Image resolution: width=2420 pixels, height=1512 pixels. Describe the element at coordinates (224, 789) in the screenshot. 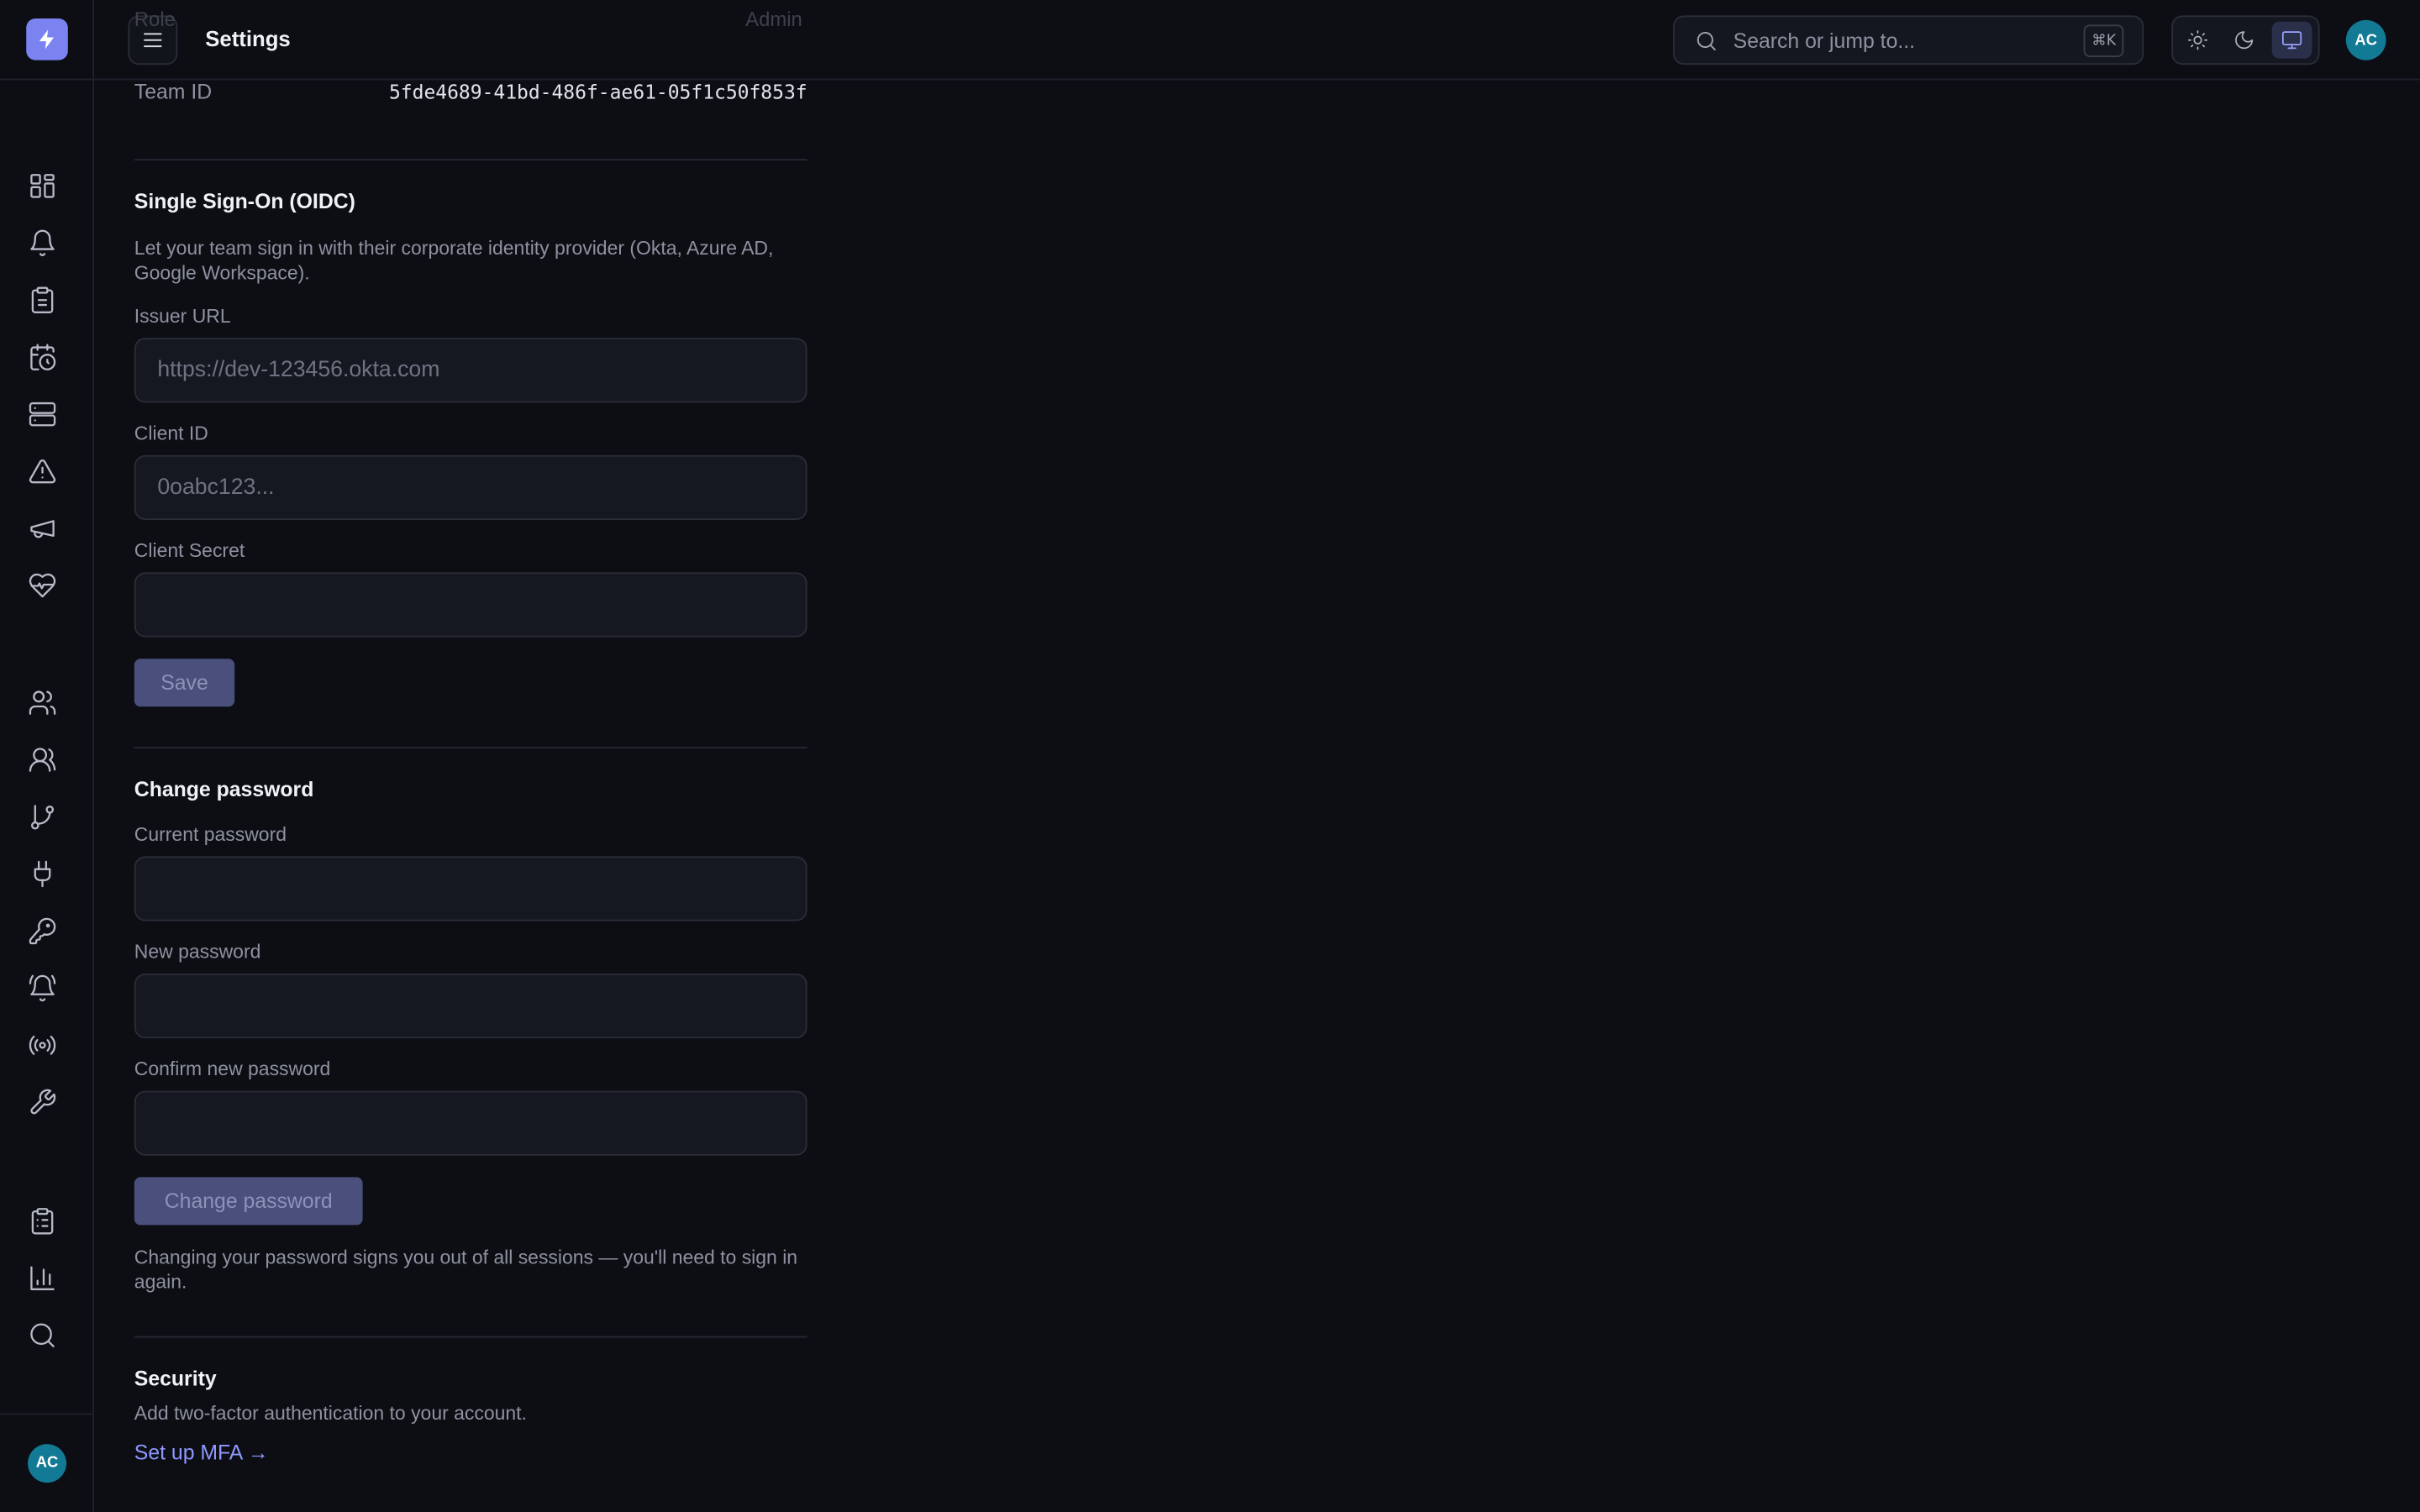

I see `change-password-heading: Change password` at that location.